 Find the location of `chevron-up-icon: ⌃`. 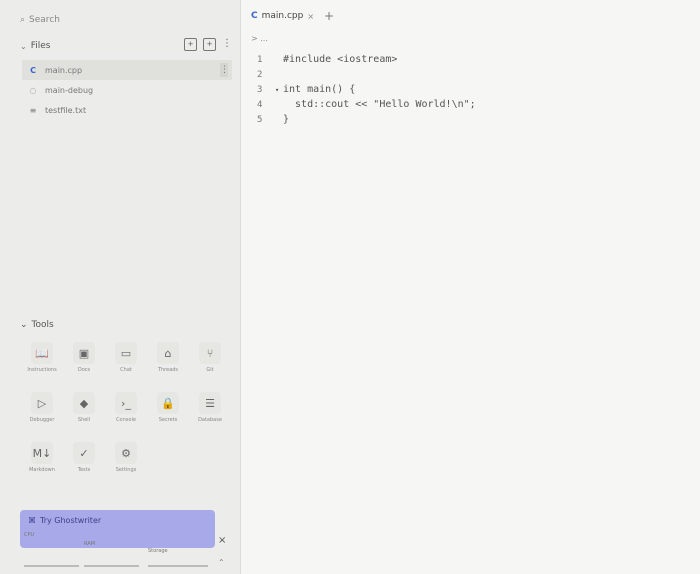

chevron-up-icon: ⌃ is located at coordinates (221, 562).